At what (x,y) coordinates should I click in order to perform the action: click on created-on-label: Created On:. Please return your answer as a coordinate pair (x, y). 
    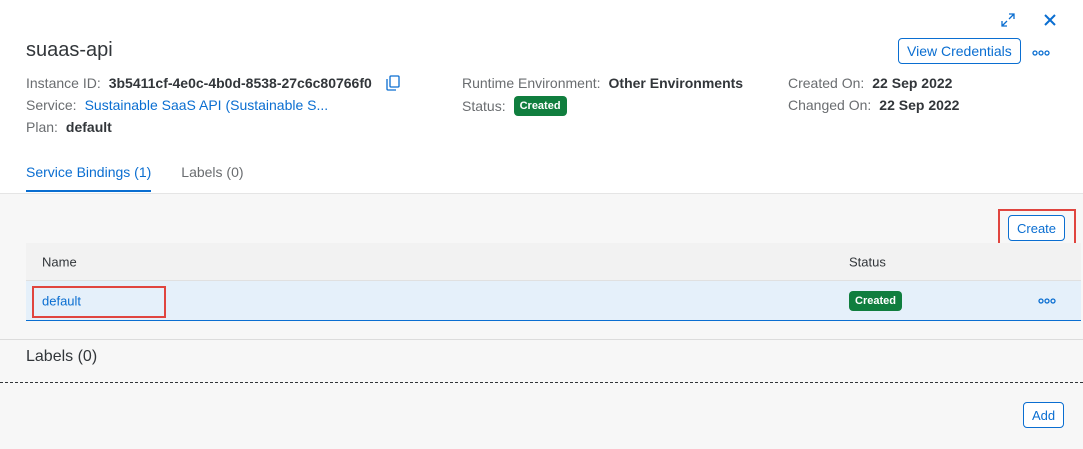
    Looking at the image, I should click on (826, 83).